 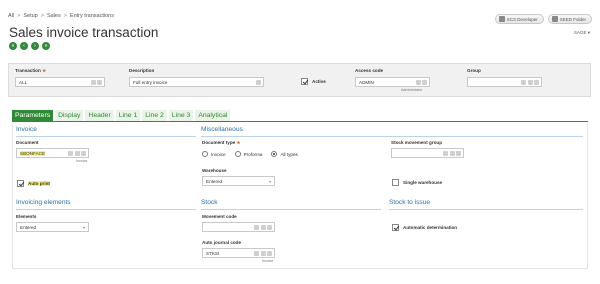 What do you see at coordinates (92, 16) in the screenshot?
I see `breadcrumb-item-entry-transactions: Entry transactions` at bounding box center [92, 16].